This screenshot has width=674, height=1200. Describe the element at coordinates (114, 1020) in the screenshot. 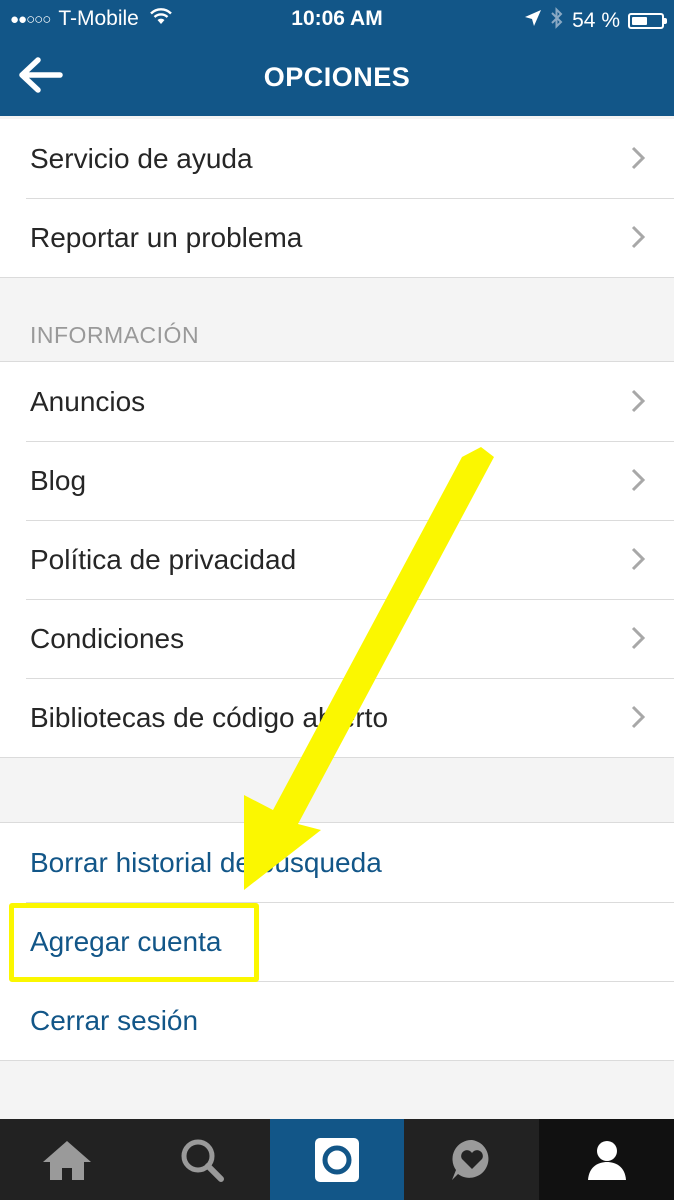

I see `row-label: Cerrar sesión` at that location.